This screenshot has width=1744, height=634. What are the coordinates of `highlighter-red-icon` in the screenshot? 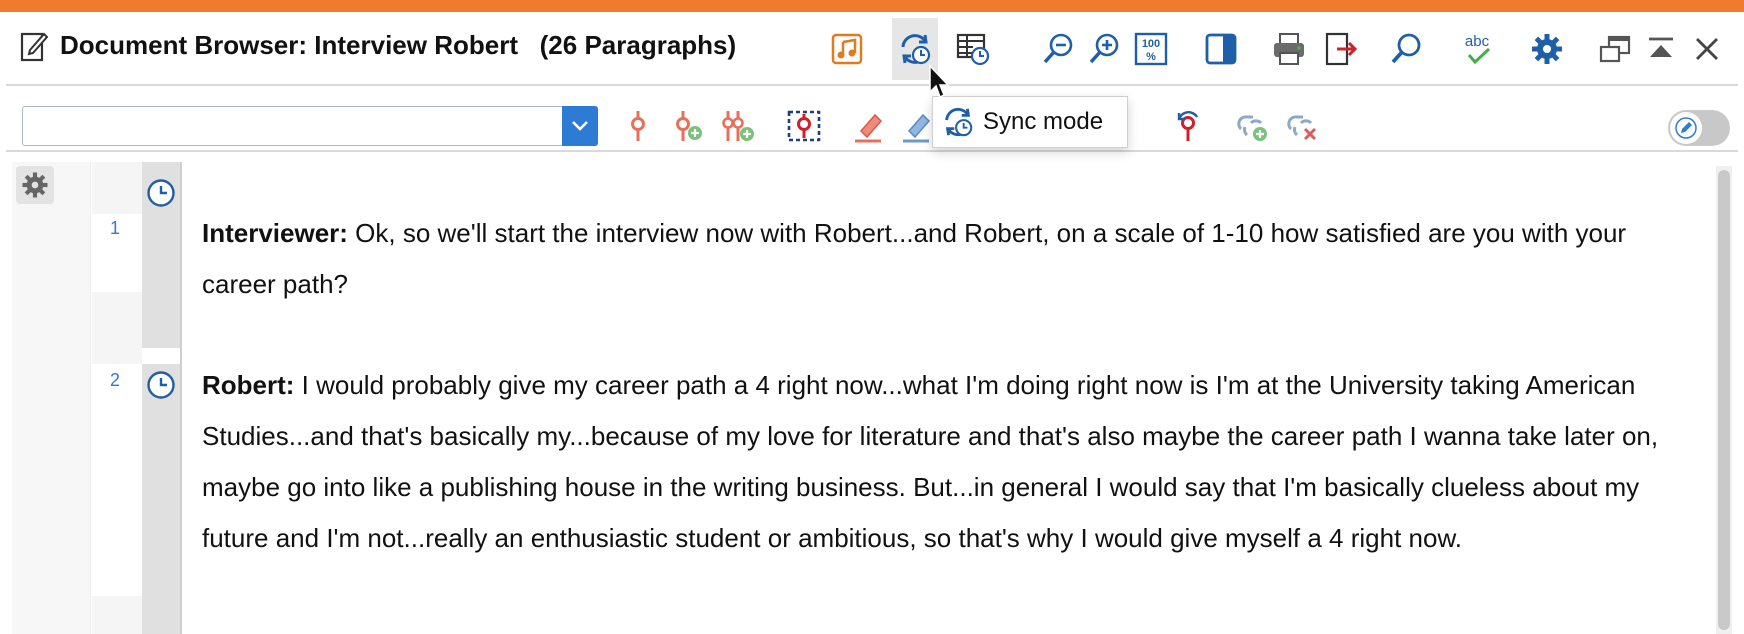 It's located at (868, 126).